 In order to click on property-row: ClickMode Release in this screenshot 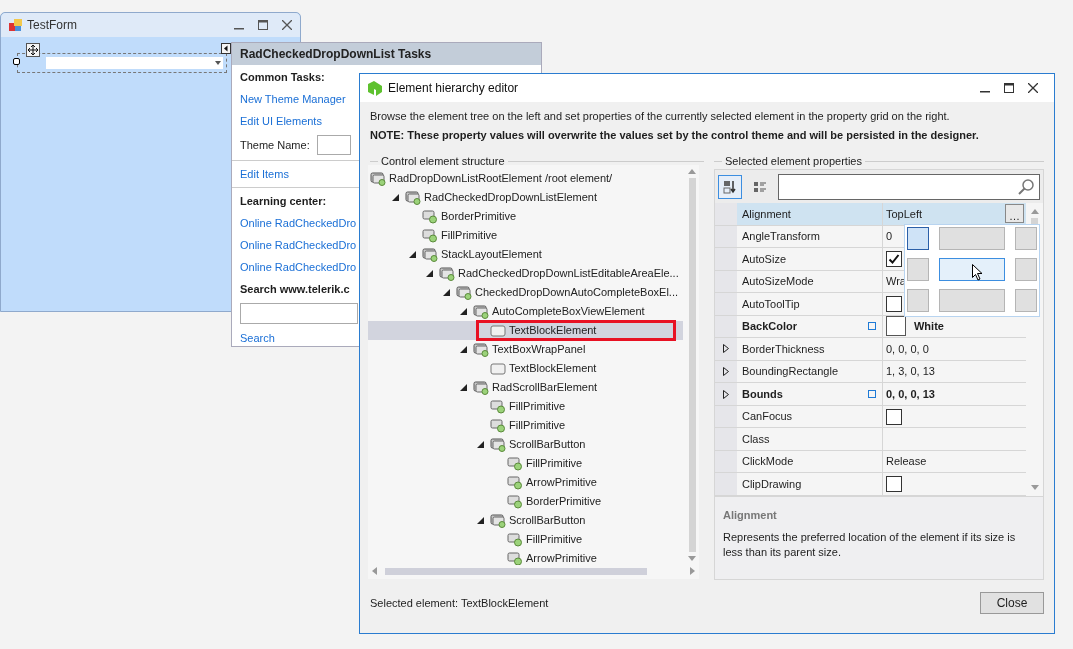, I will do `click(870, 462)`.